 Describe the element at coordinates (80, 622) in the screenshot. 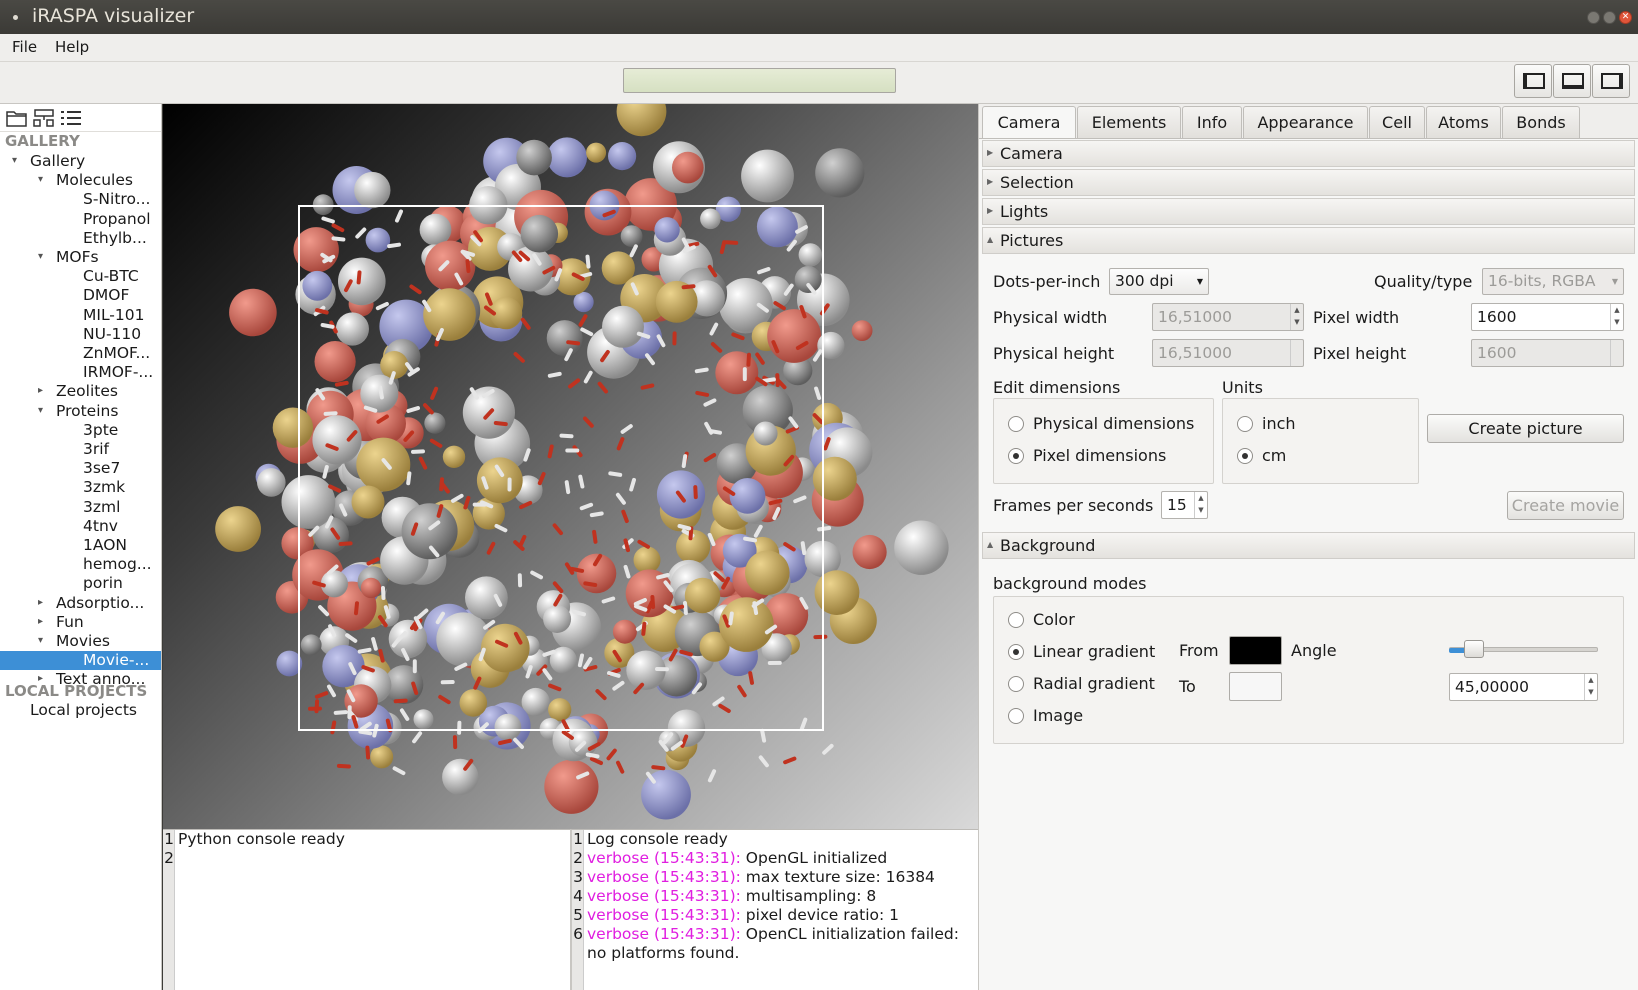

I see `tree-item: ▸ Fun` at that location.